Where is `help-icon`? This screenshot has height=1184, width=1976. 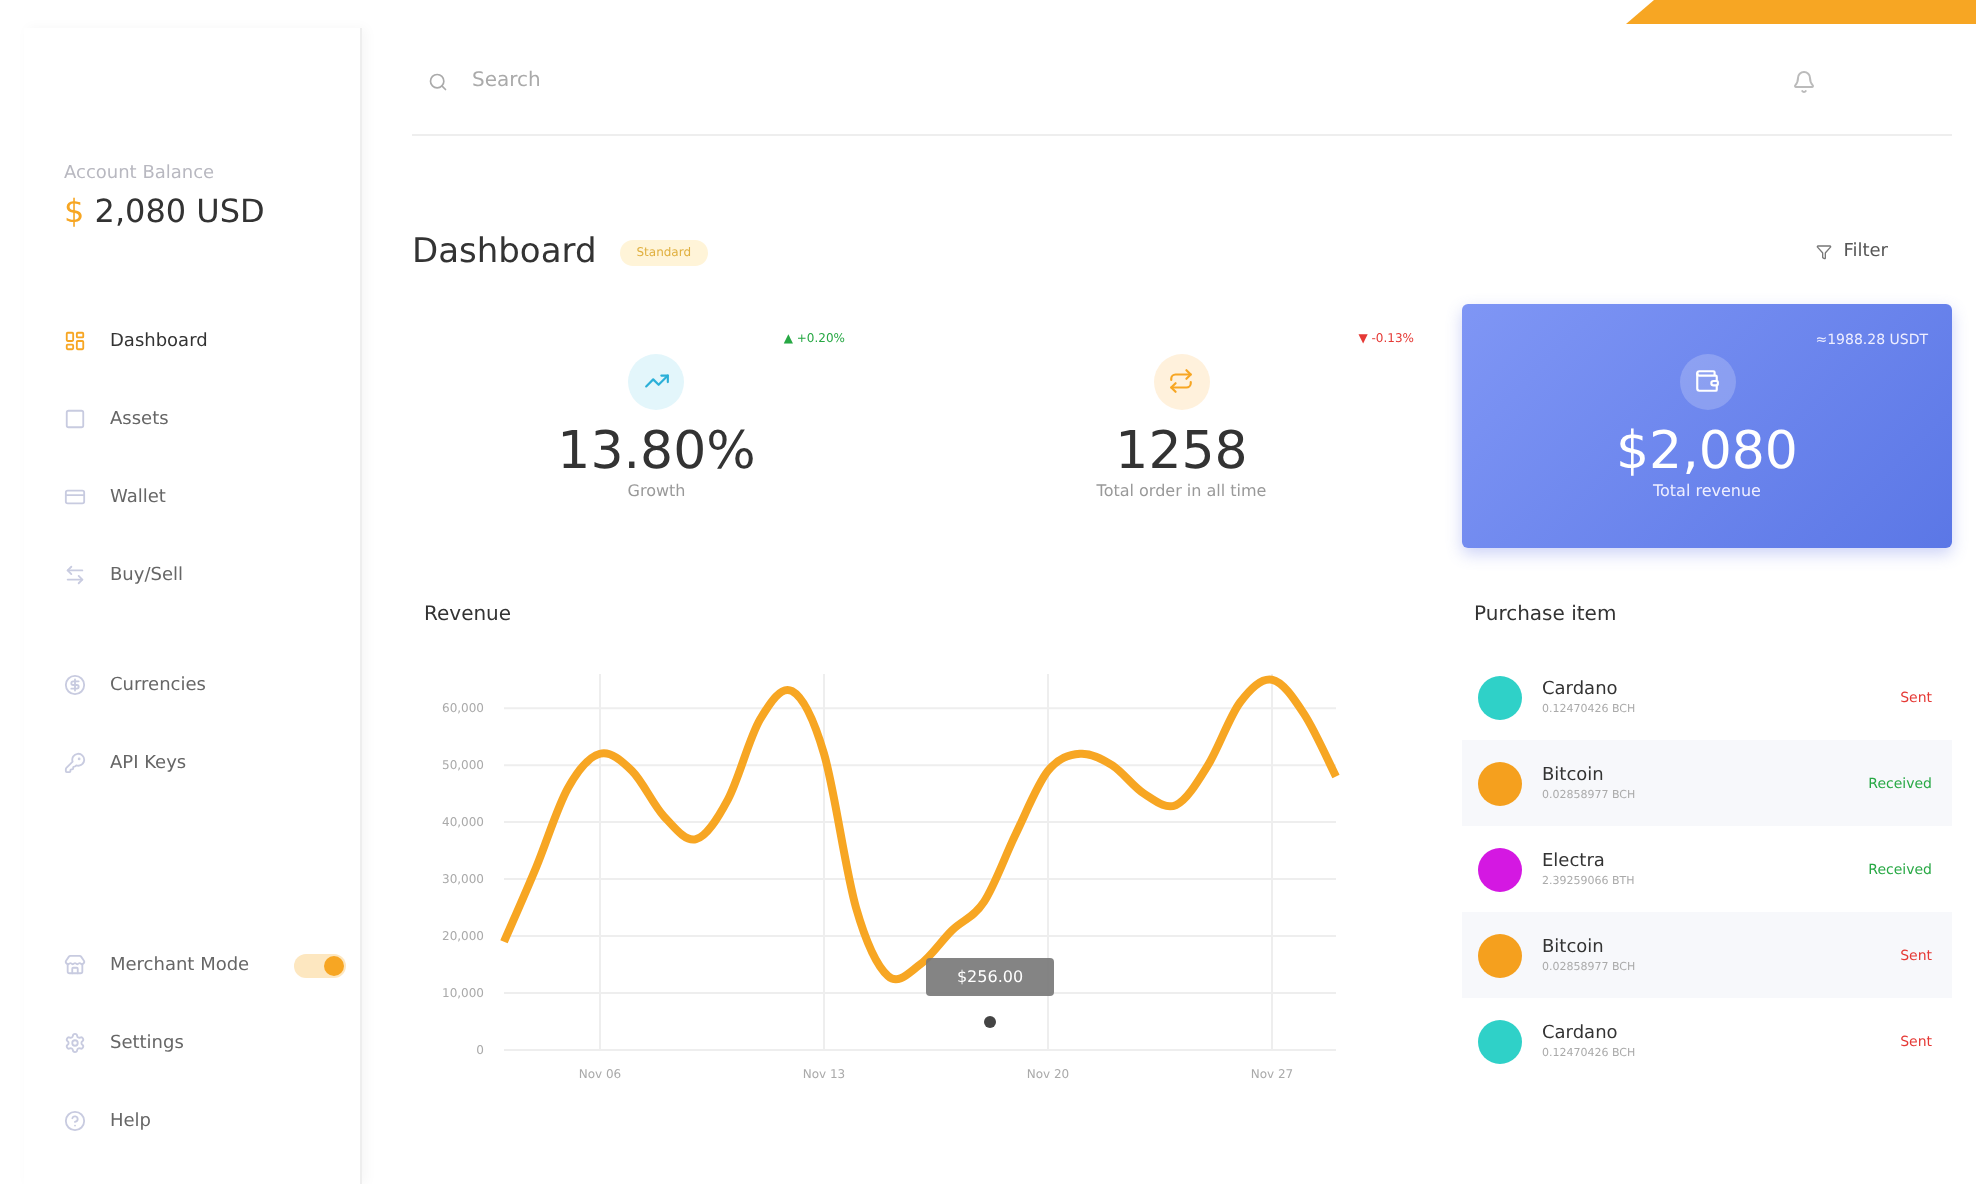
help-icon is located at coordinates (75, 1121).